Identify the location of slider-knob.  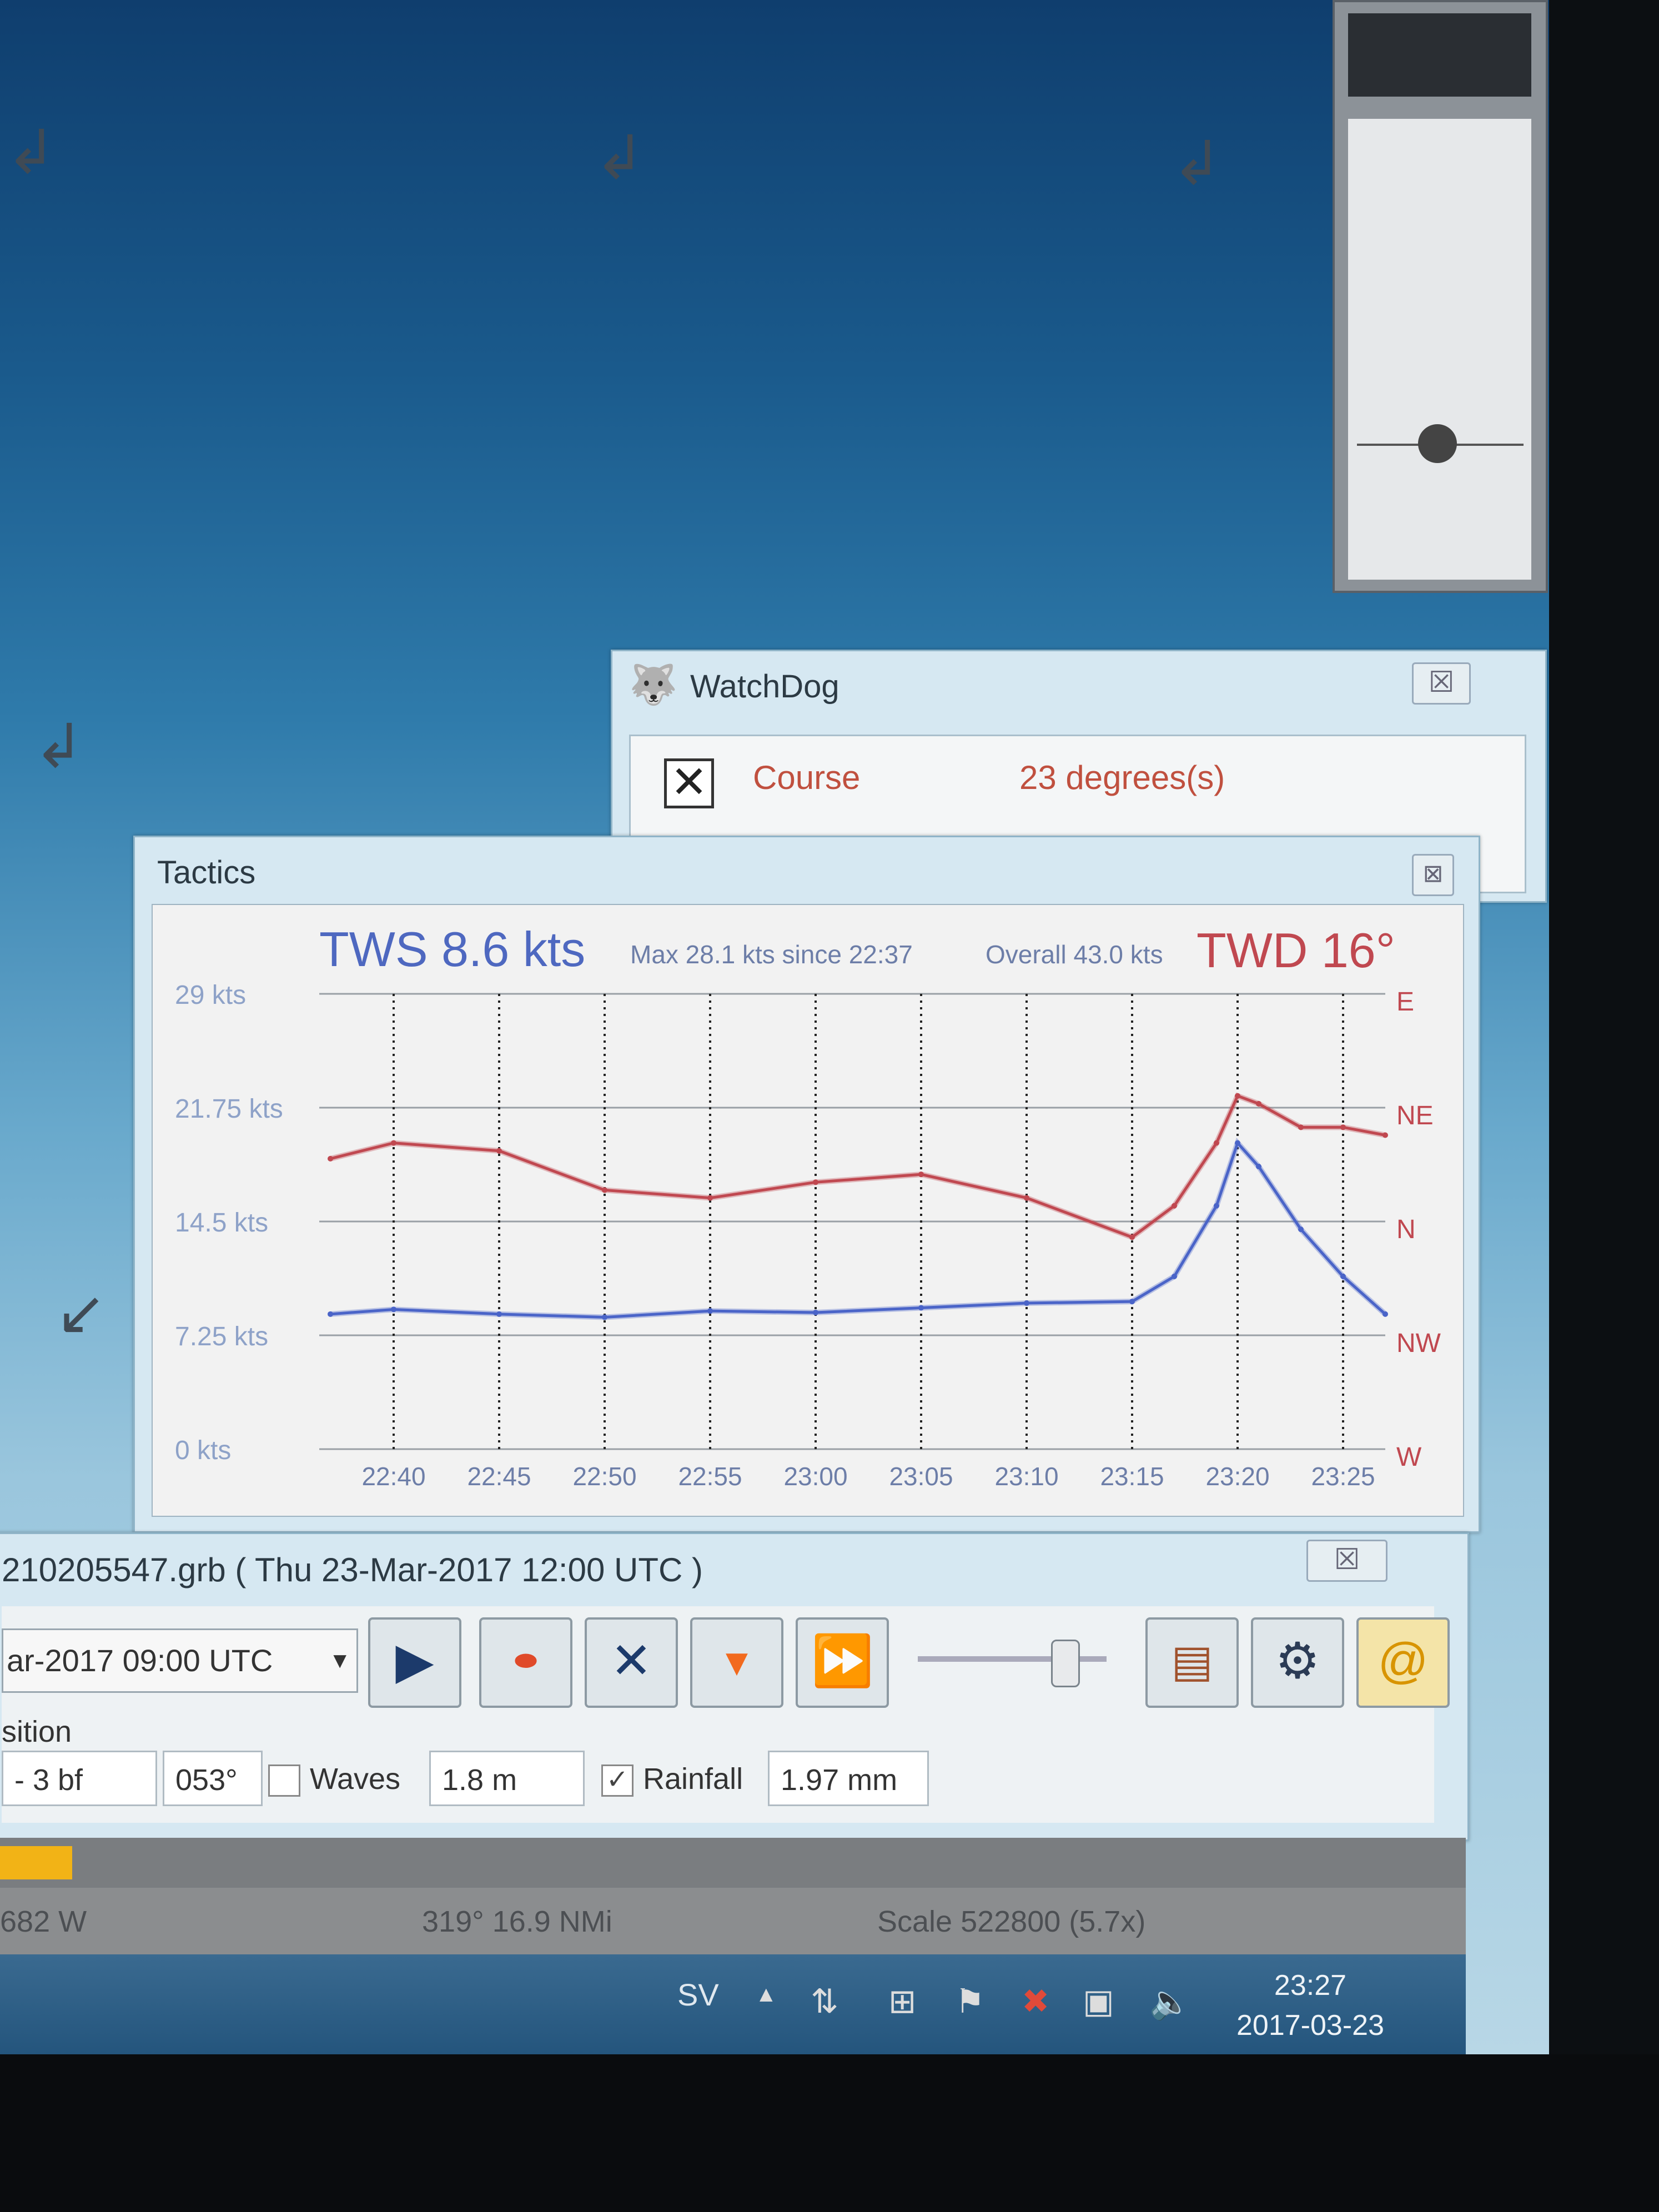
(1437, 443).